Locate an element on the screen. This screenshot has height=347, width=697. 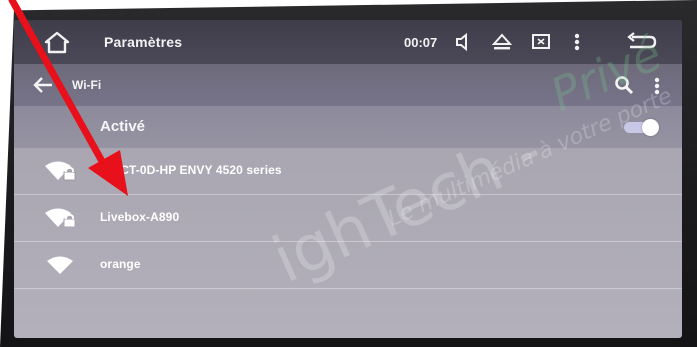
network-item: Livebox-A890 is located at coordinates (348, 218).